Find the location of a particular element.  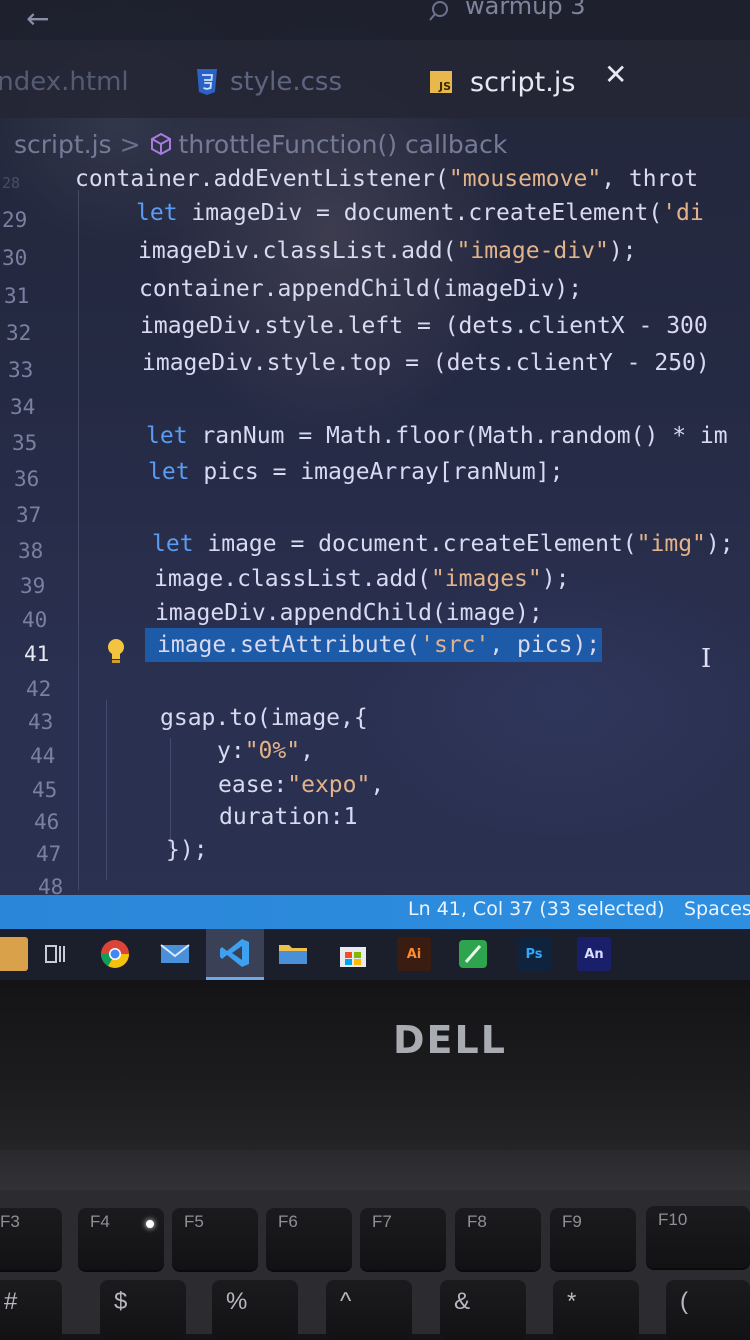

tab-index-html: index.html is located at coordinates (64, 82).